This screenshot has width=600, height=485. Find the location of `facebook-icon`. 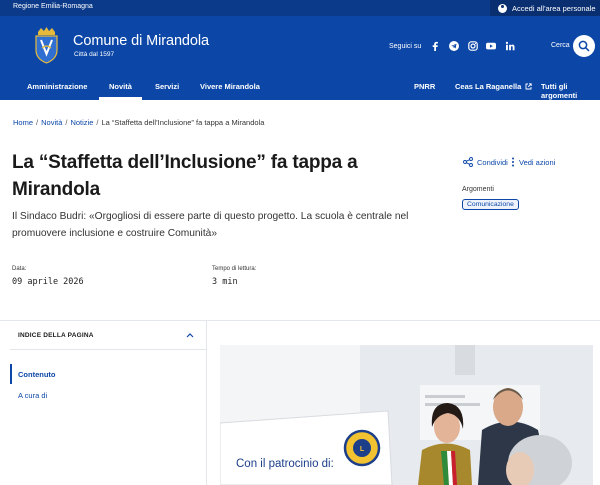

facebook-icon is located at coordinates (435, 46).